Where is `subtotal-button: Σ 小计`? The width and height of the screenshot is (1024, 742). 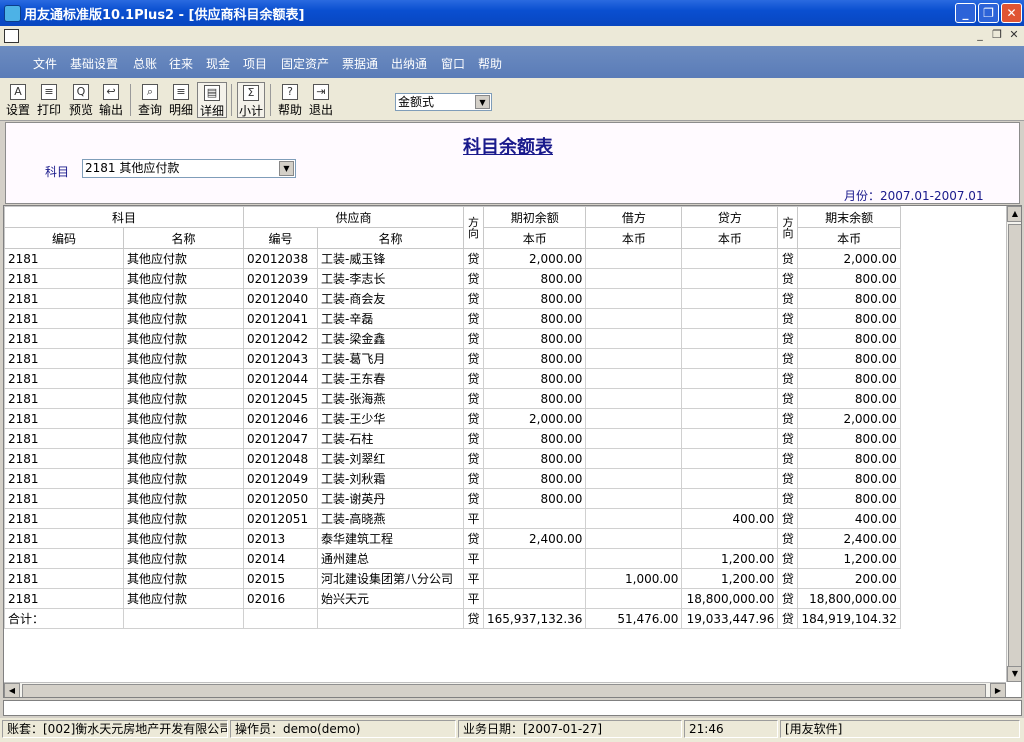 subtotal-button: Σ 小计 is located at coordinates (251, 100).